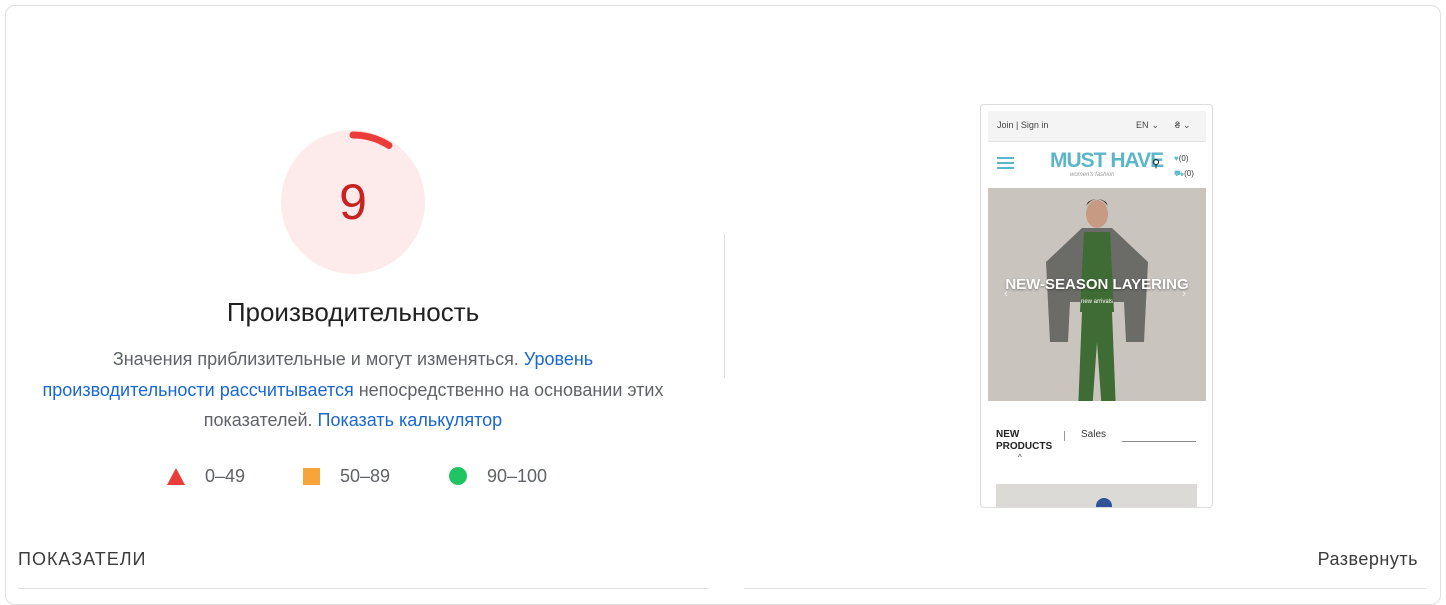 Image resolution: width=1446 pixels, height=605 pixels. What do you see at coordinates (1142, 125) in the screenshot?
I see `language-value: EN` at bounding box center [1142, 125].